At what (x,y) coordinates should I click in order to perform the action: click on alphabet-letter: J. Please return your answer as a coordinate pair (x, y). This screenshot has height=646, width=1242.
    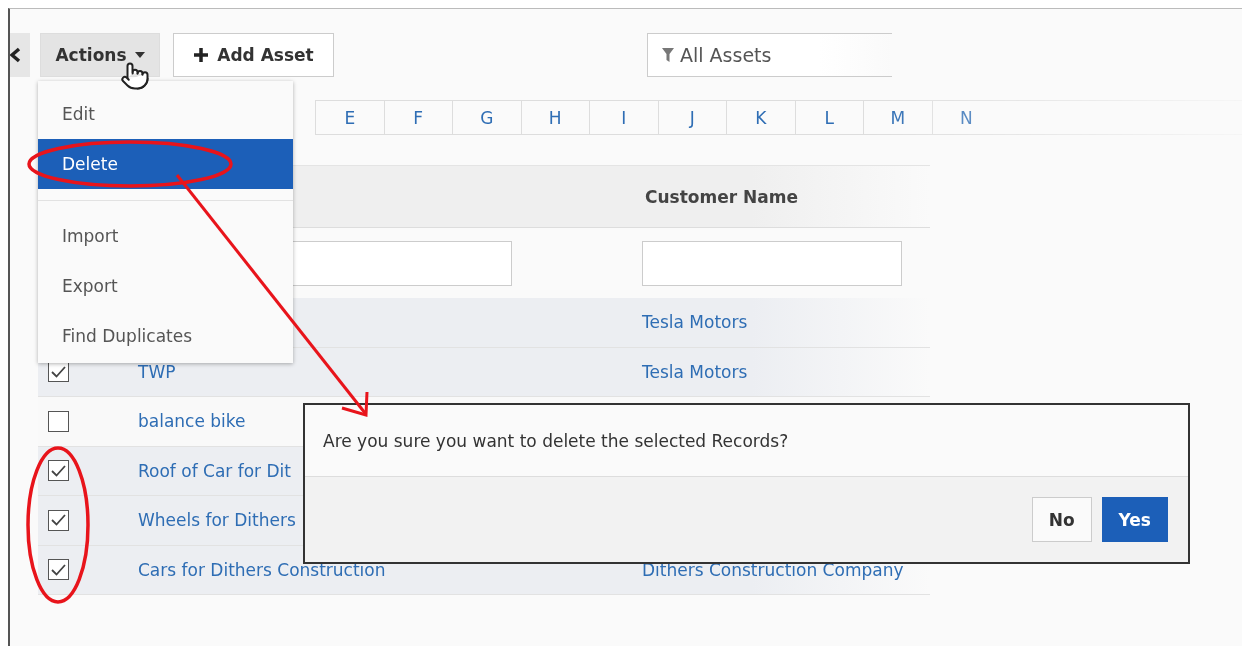
    Looking at the image, I should click on (691, 117).